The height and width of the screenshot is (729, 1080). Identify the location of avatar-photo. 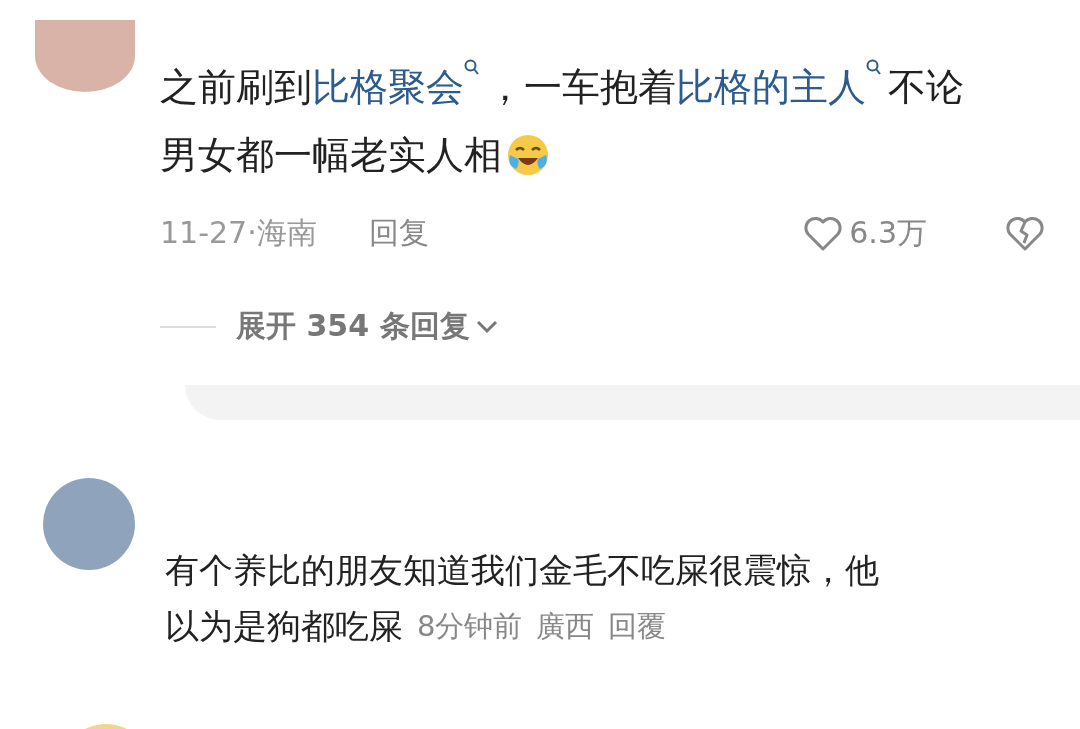
(85, 56).